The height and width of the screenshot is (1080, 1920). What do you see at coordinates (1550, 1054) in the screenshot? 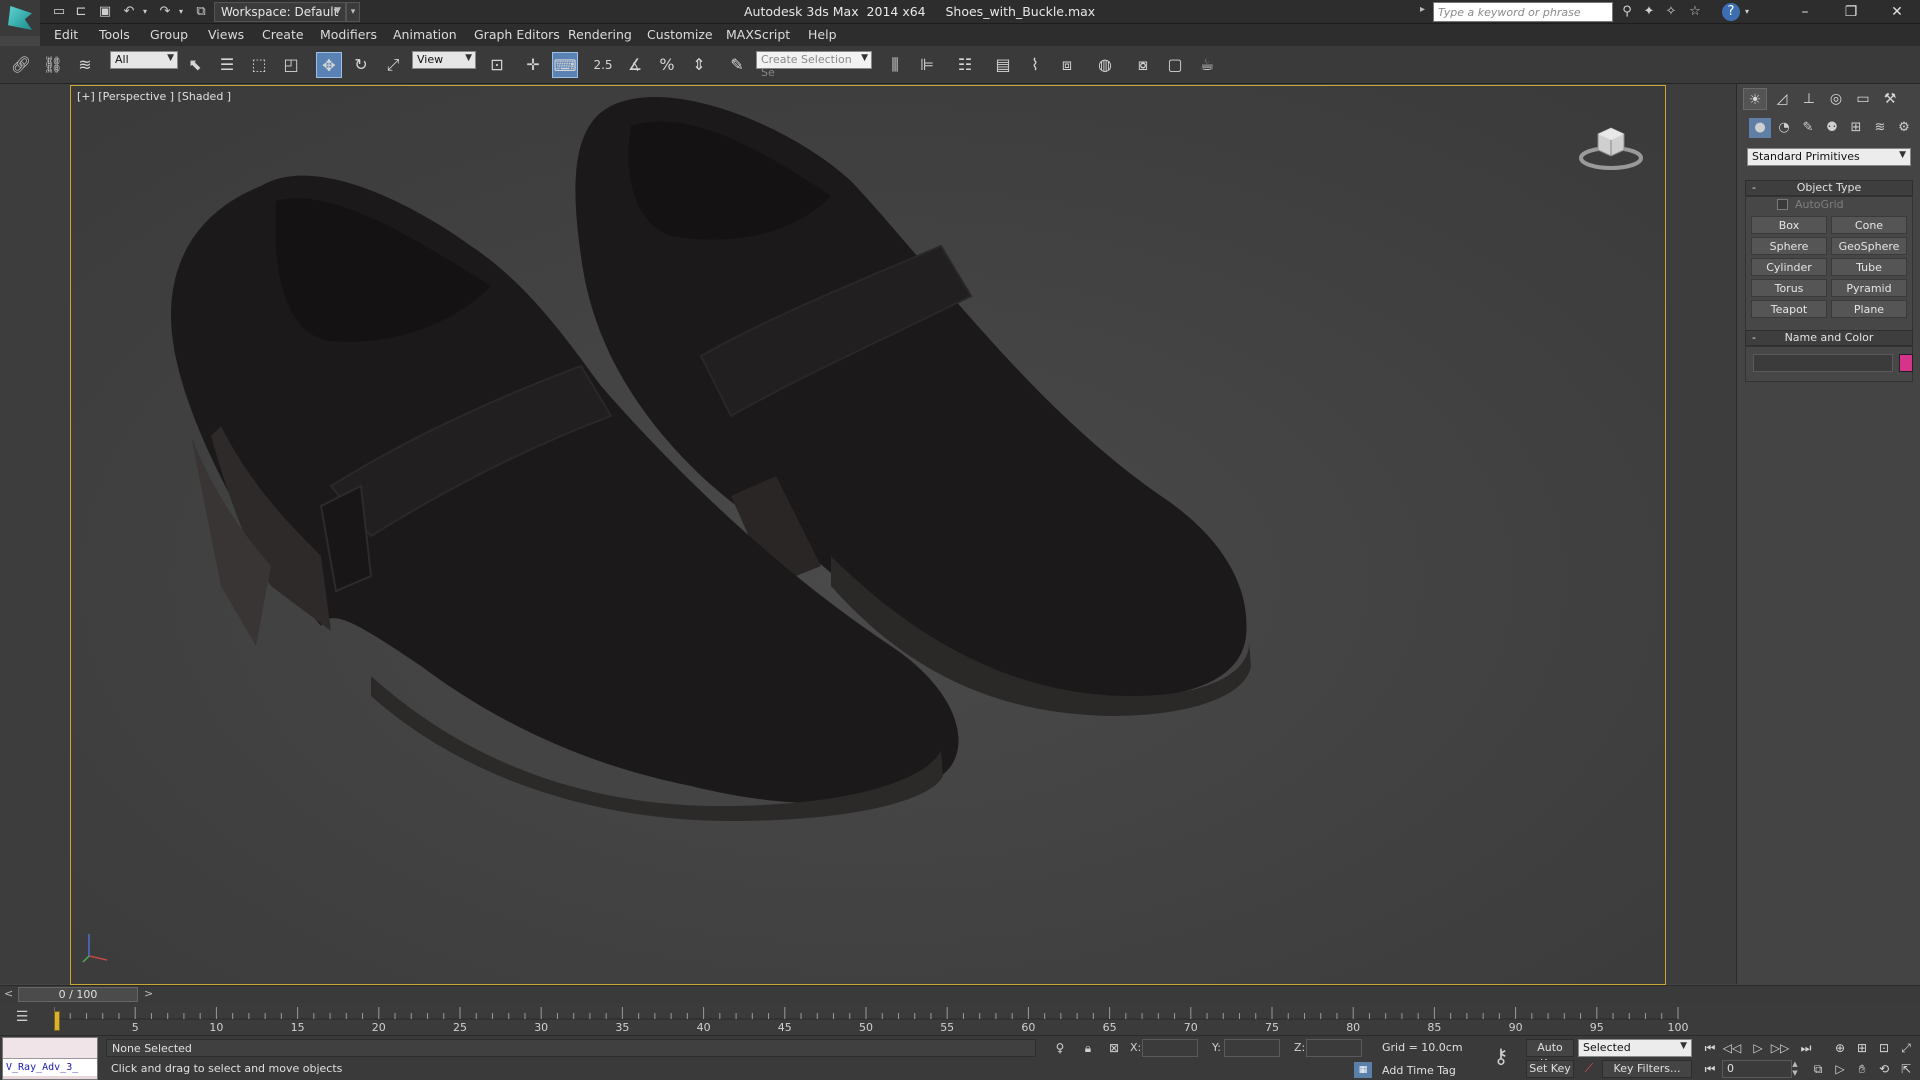
I see `auto-key-button: Auto Key` at bounding box center [1550, 1054].